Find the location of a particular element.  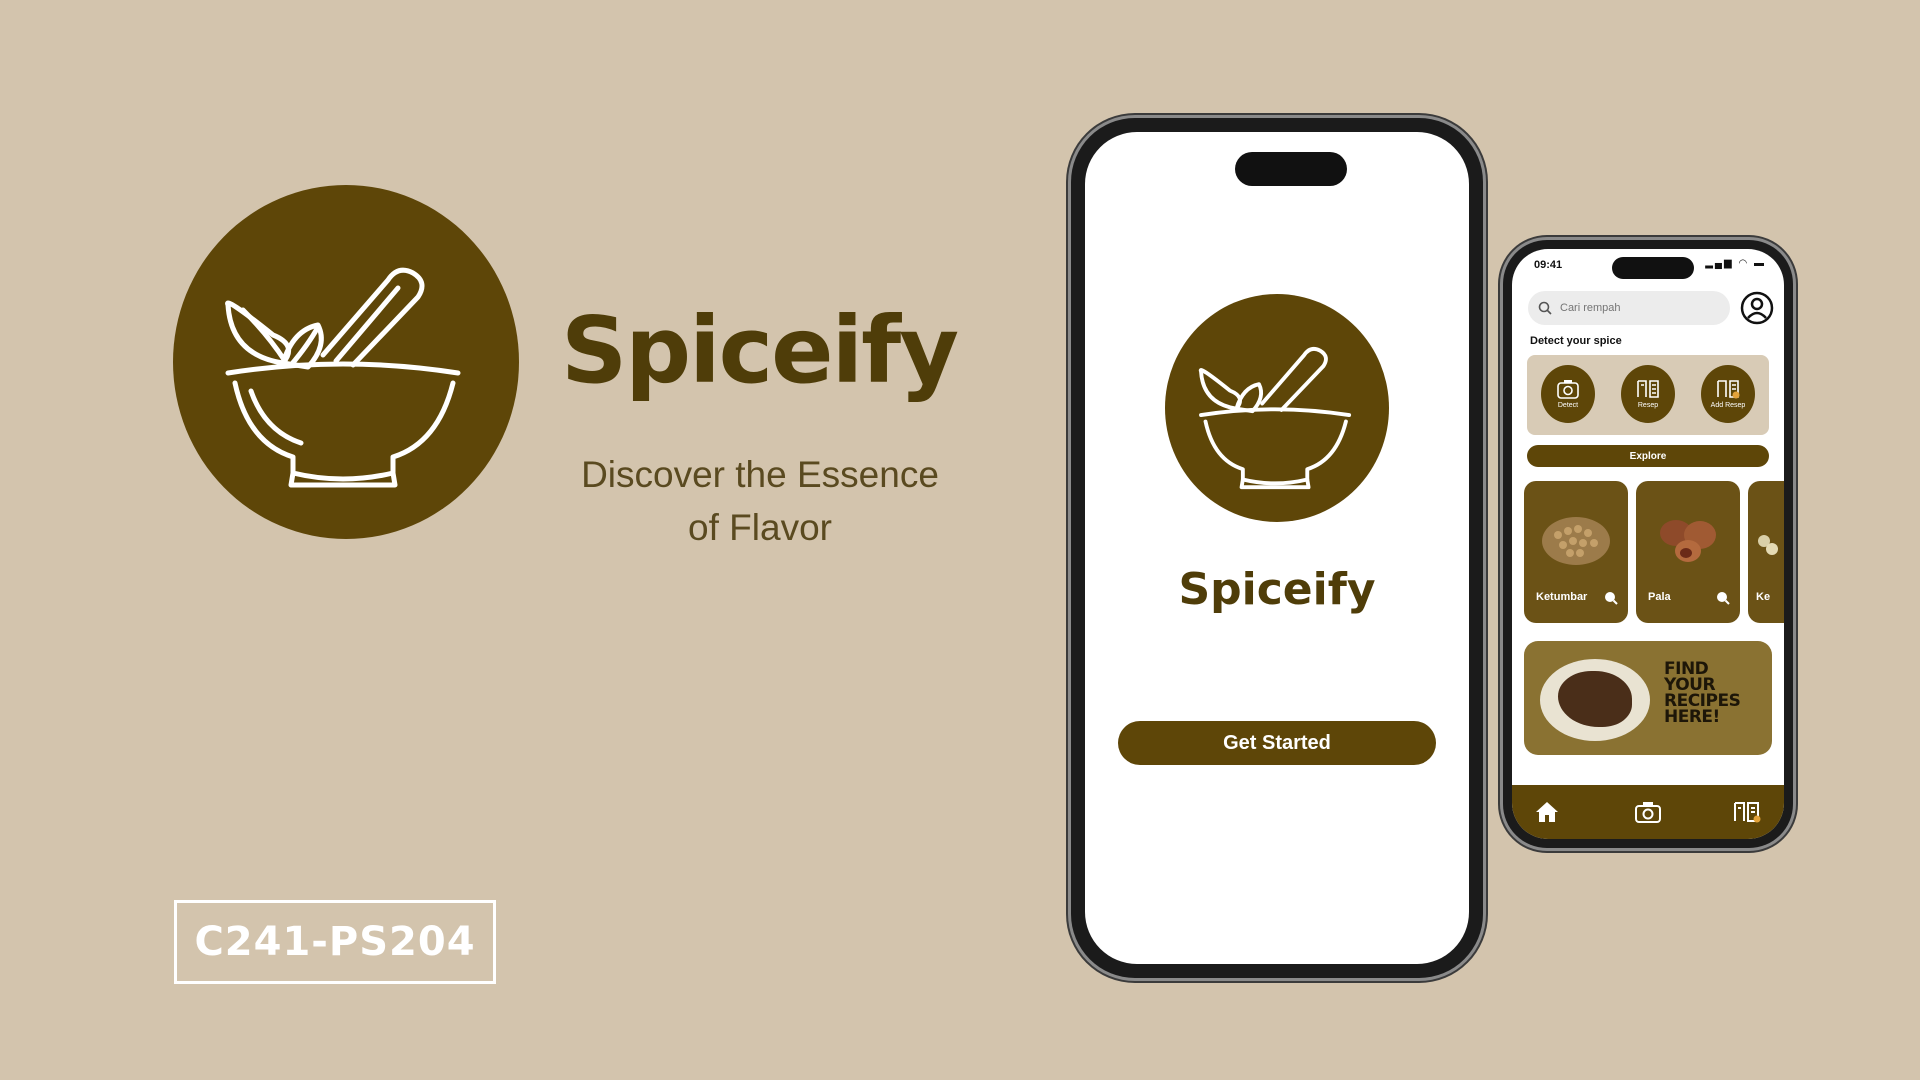

status-time: 09:41 is located at coordinates (1548, 265).